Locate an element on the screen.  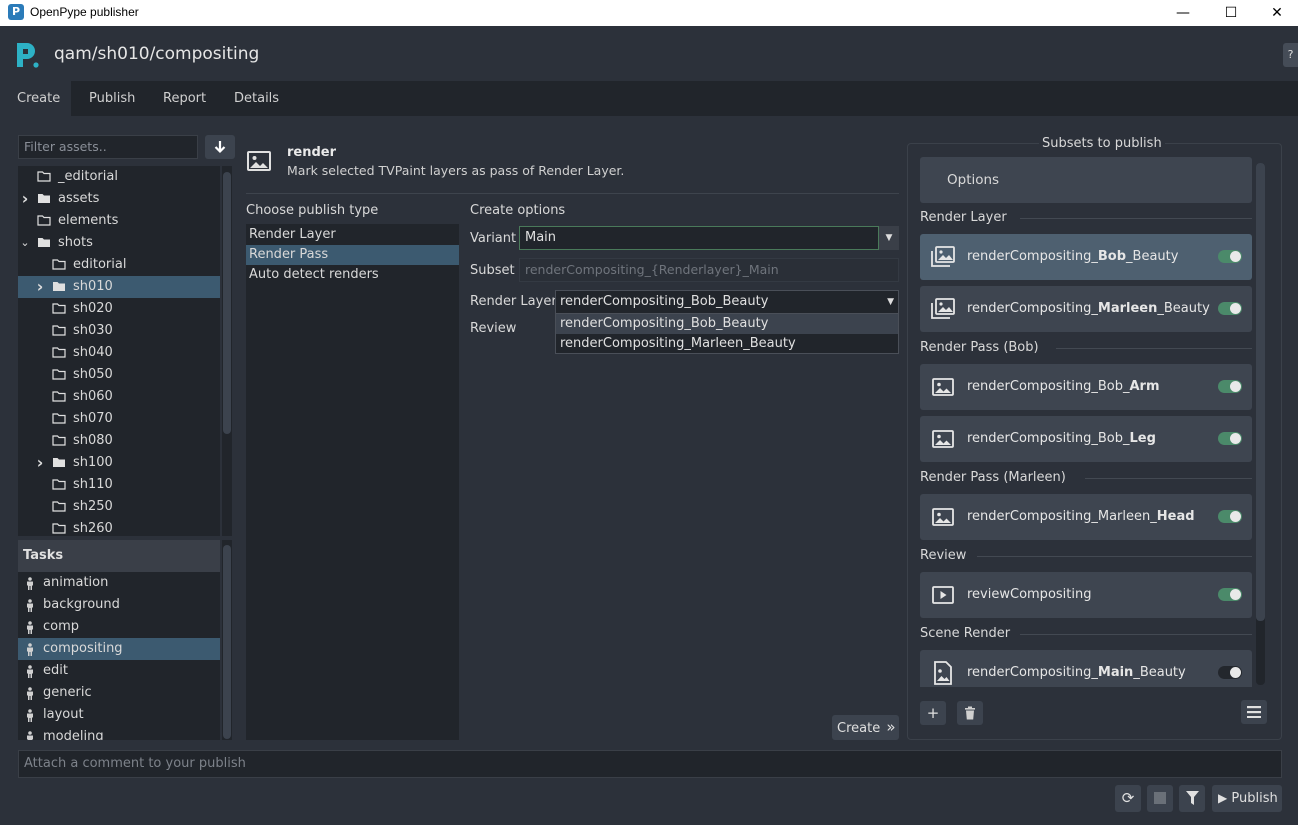
subset-card: renderCompositing_Marleen_Beauty is located at coordinates (1086, 309).